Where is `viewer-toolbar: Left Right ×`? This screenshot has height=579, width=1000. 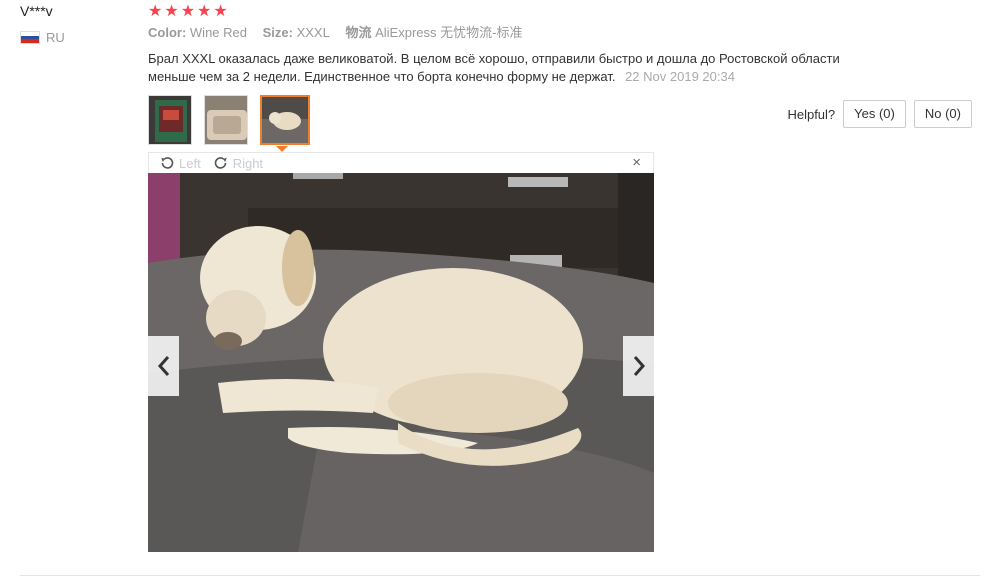
viewer-toolbar: Left Right × is located at coordinates (401, 162).